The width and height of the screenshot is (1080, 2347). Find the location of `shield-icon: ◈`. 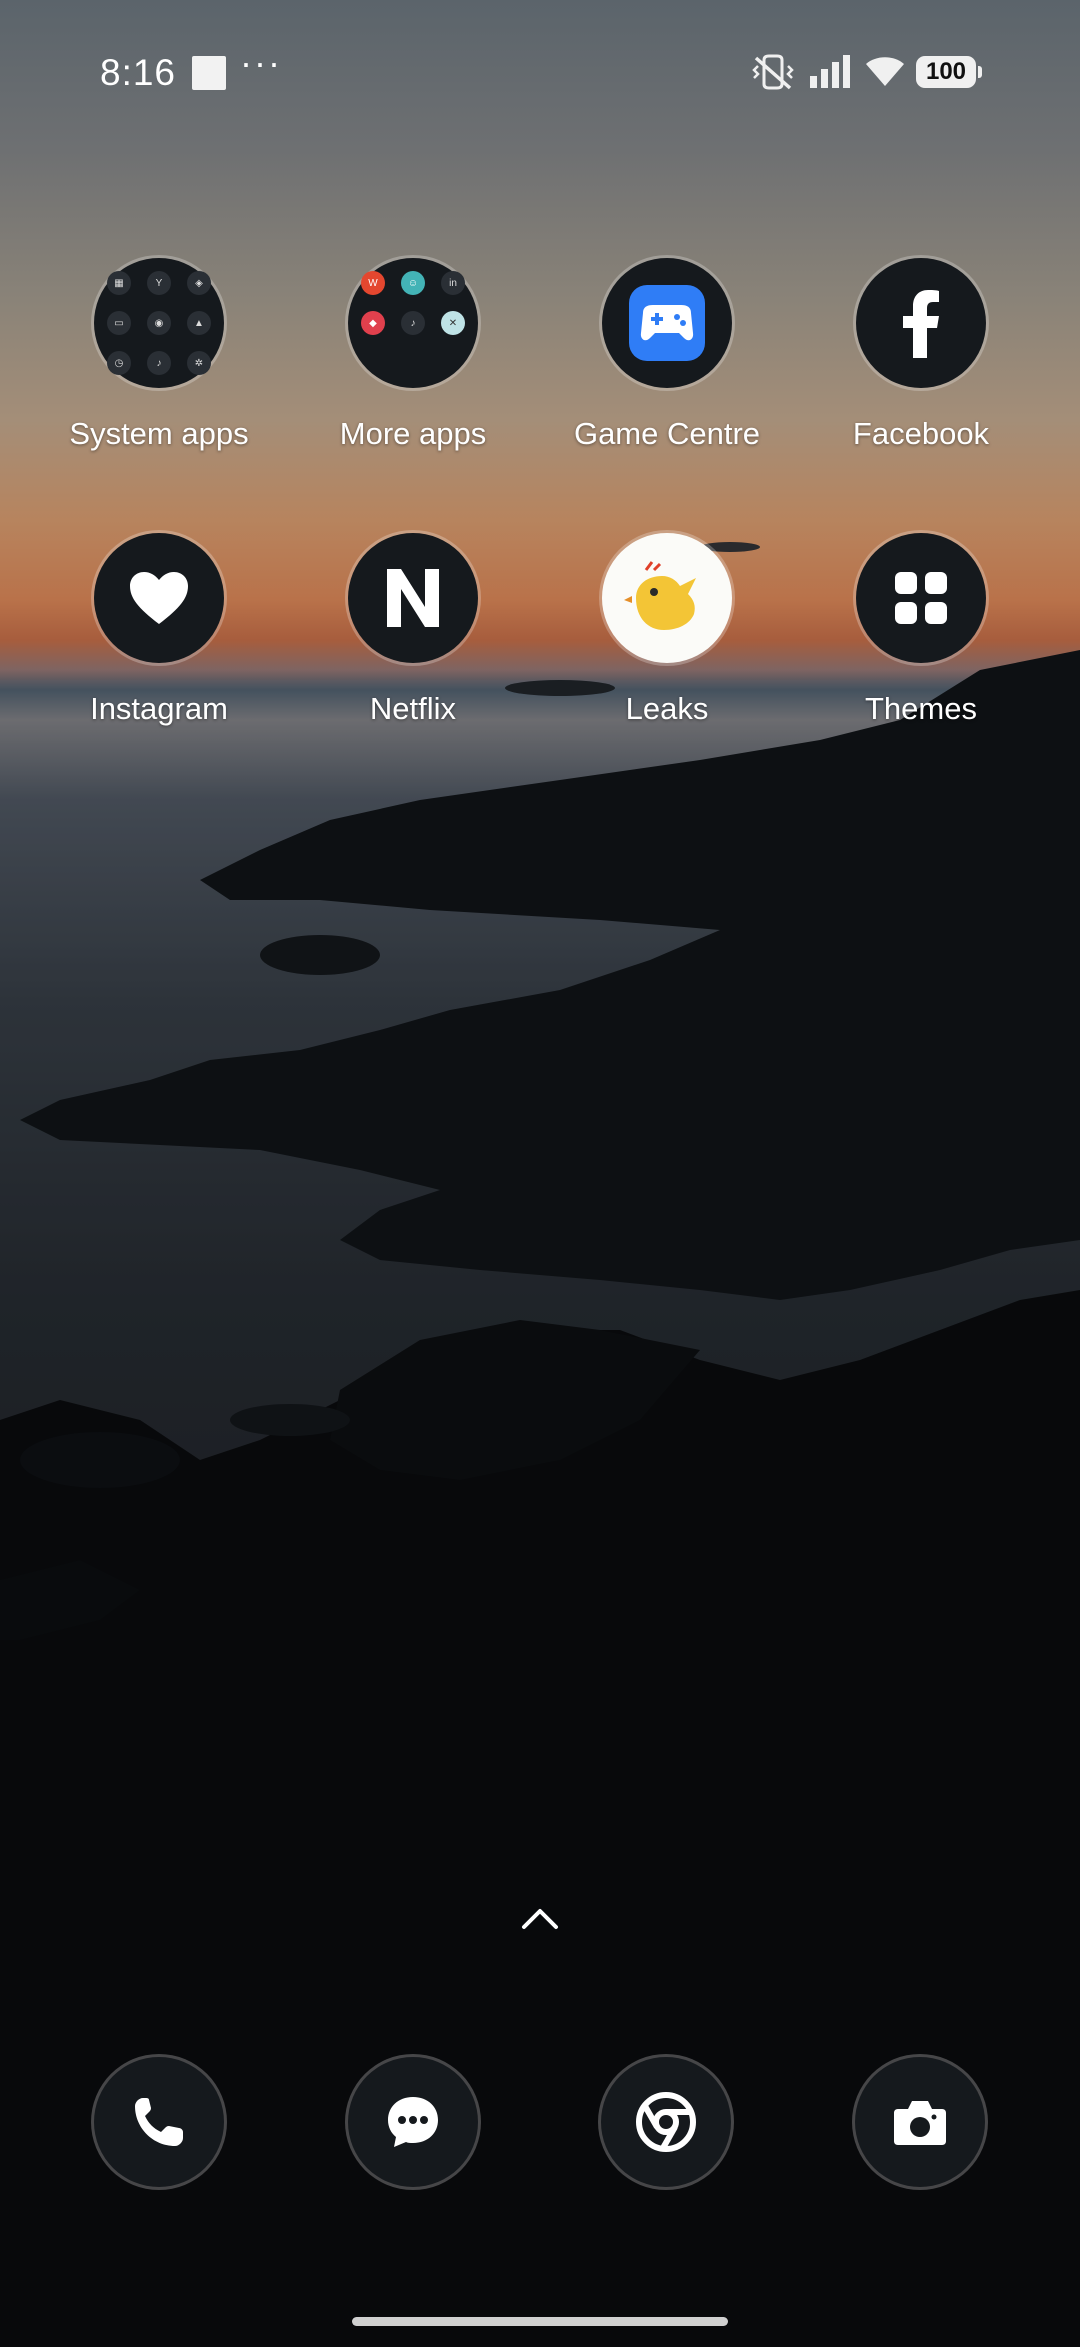

shield-icon: ◈ is located at coordinates (199, 283).